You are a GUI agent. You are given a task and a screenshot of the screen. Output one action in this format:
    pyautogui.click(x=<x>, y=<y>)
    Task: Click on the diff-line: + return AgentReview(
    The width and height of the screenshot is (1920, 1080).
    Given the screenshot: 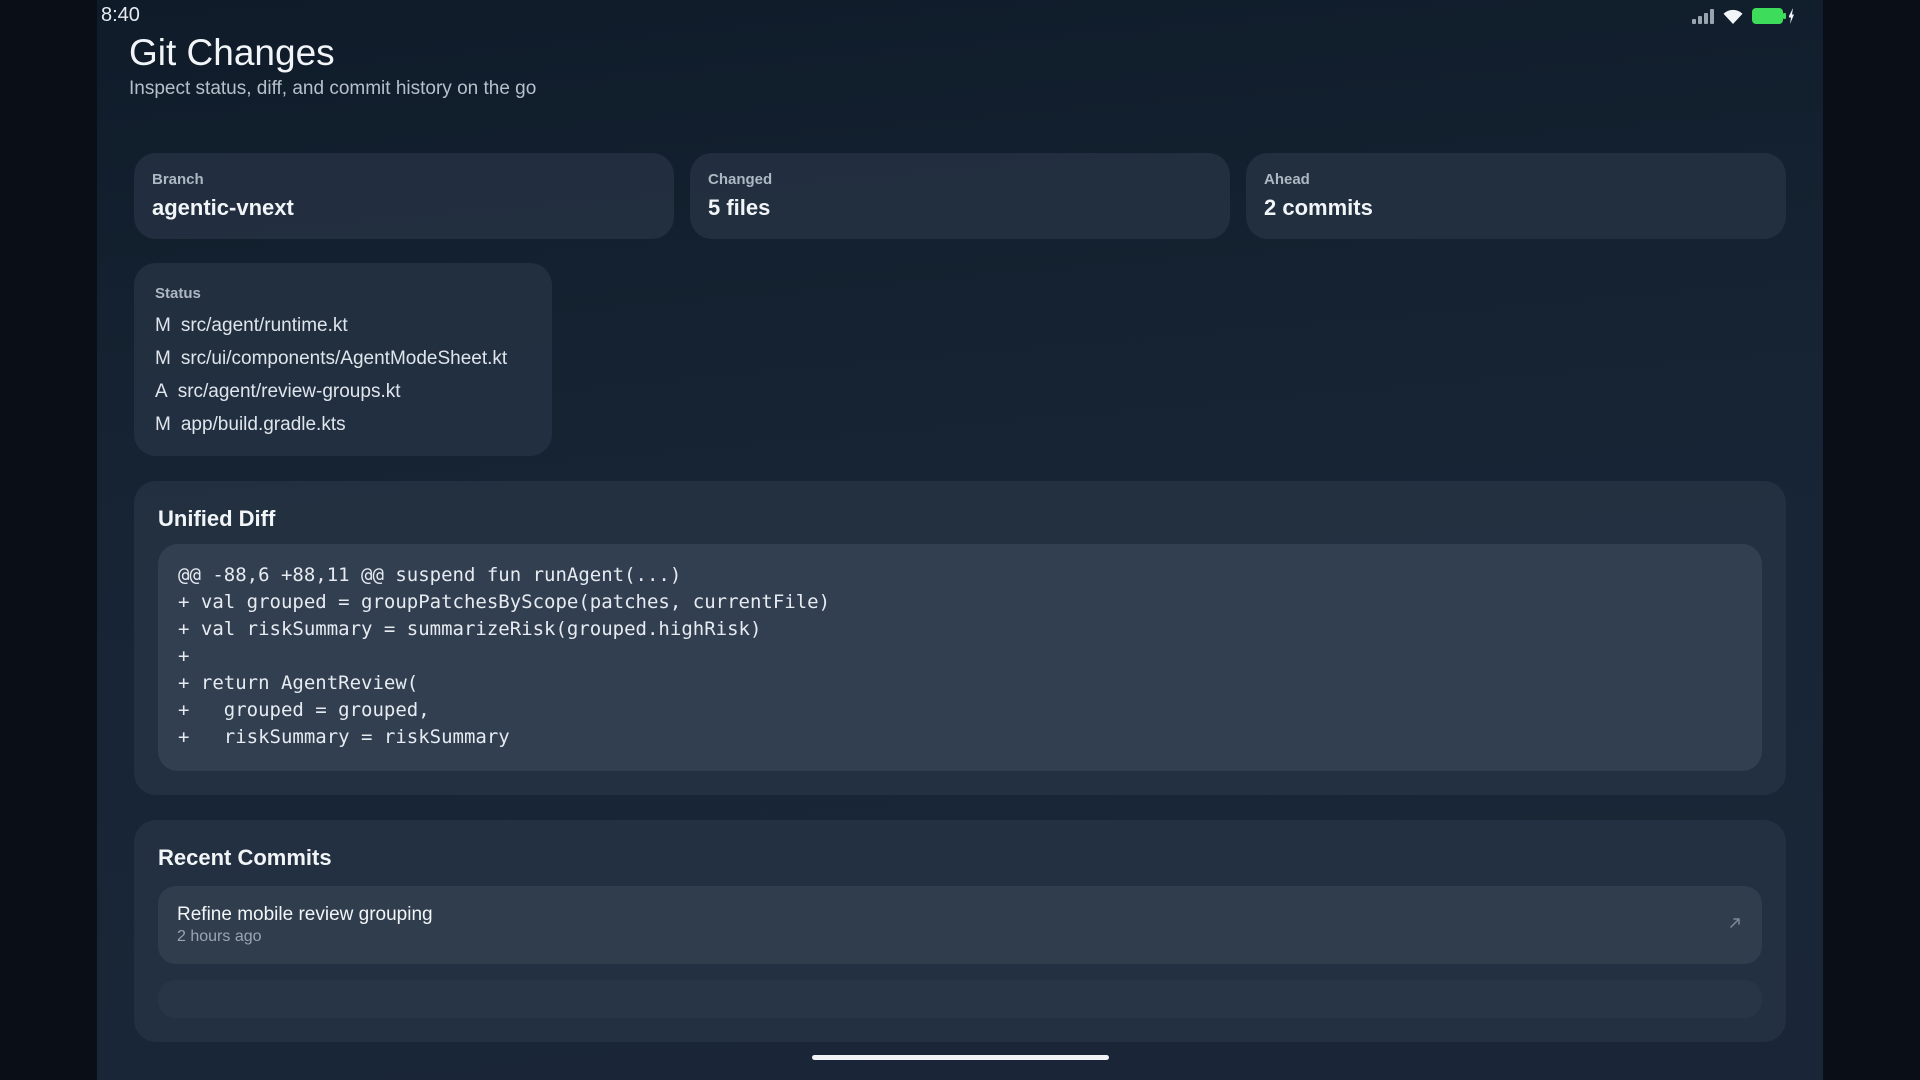 What is the action you would take?
    pyautogui.click(x=298, y=683)
    